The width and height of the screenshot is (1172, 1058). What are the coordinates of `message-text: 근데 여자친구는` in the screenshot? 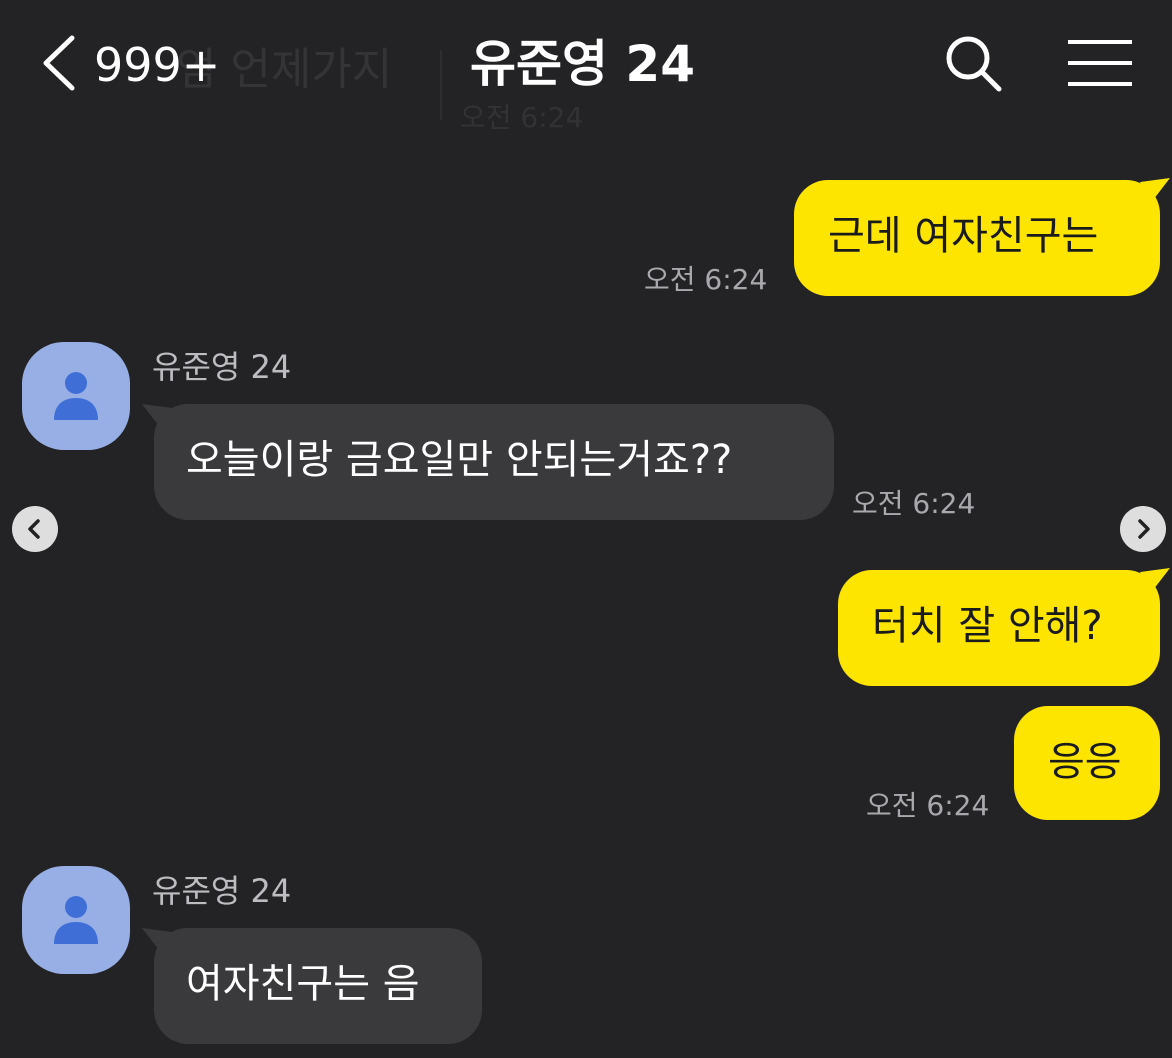 It's located at (963, 236).